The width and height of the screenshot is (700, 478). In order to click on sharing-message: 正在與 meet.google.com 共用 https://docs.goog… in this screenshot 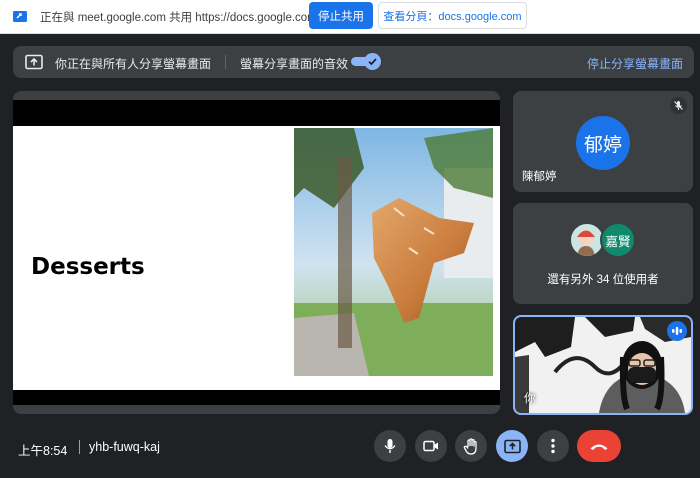, I will do `click(178, 18)`.